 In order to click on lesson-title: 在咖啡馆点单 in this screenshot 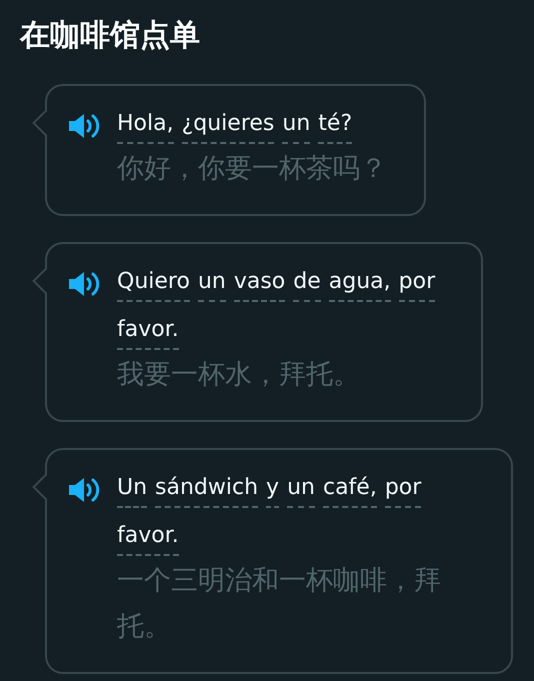, I will do `click(110, 36)`.